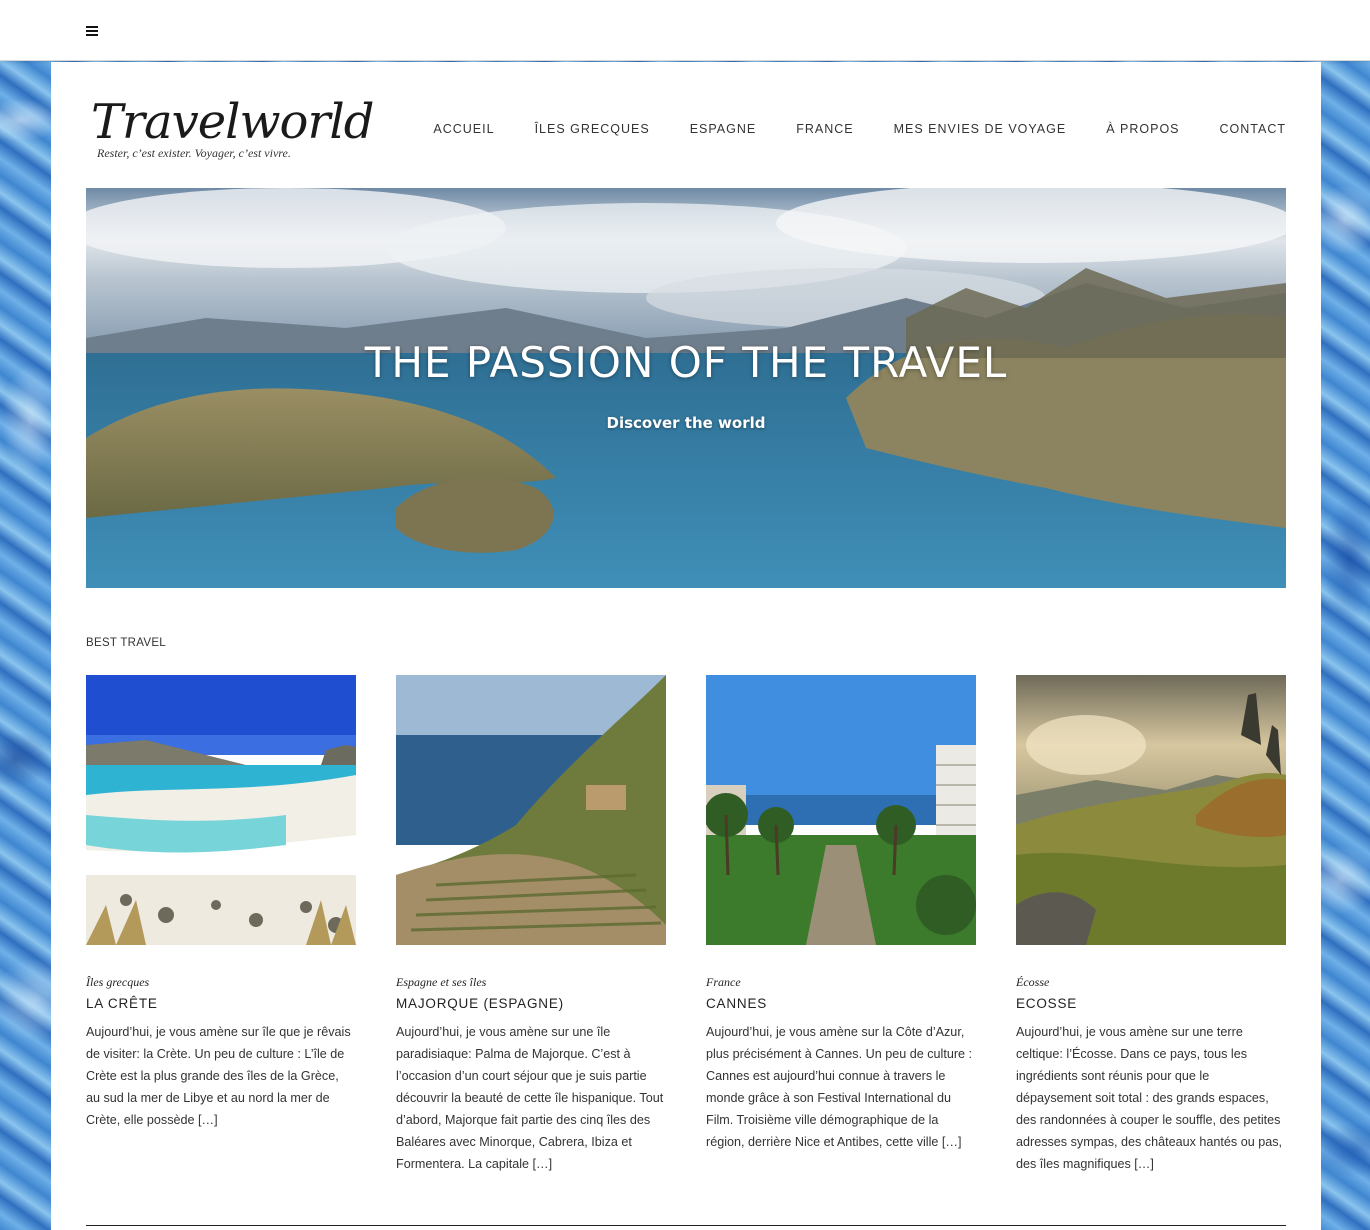 Image resolution: width=1370 pixels, height=1230 pixels. Describe the element at coordinates (221, 810) in the screenshot. I see `post-thumbnail-crete` at that location.